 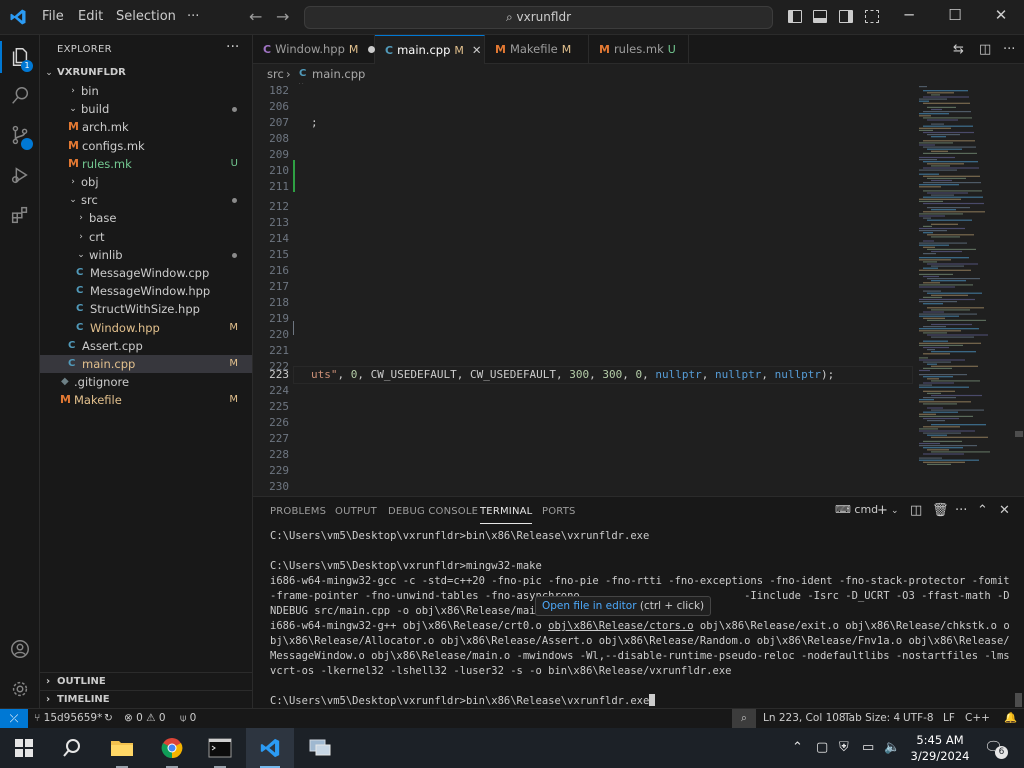 I want to click on breadcrumb-folder: src, so click(x=275, y=74).